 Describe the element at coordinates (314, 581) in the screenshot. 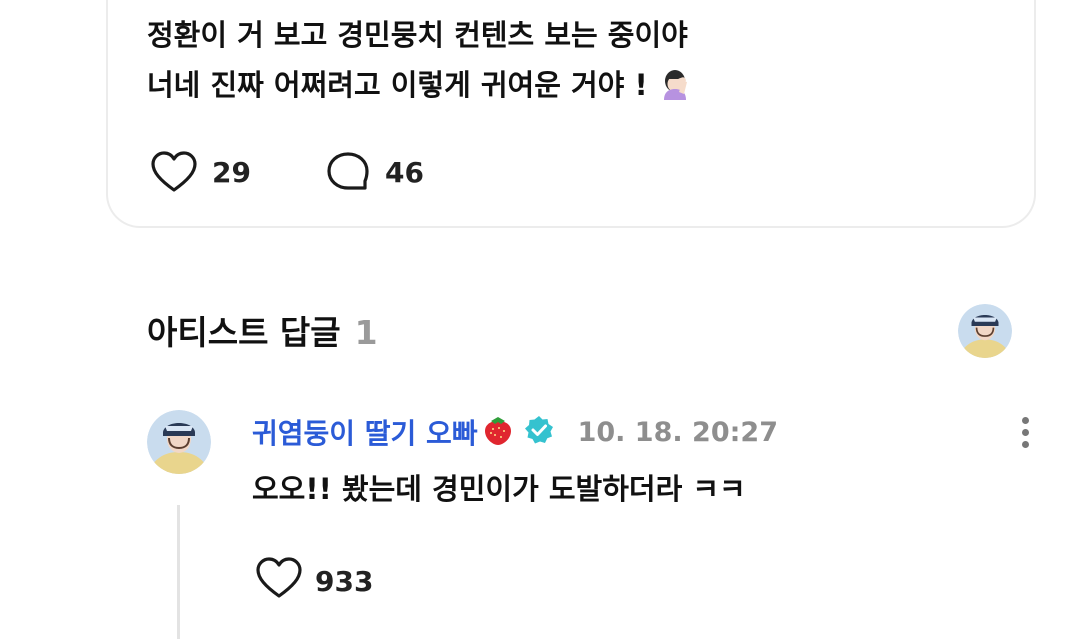

I see `reply-like-button: 933` at that location.